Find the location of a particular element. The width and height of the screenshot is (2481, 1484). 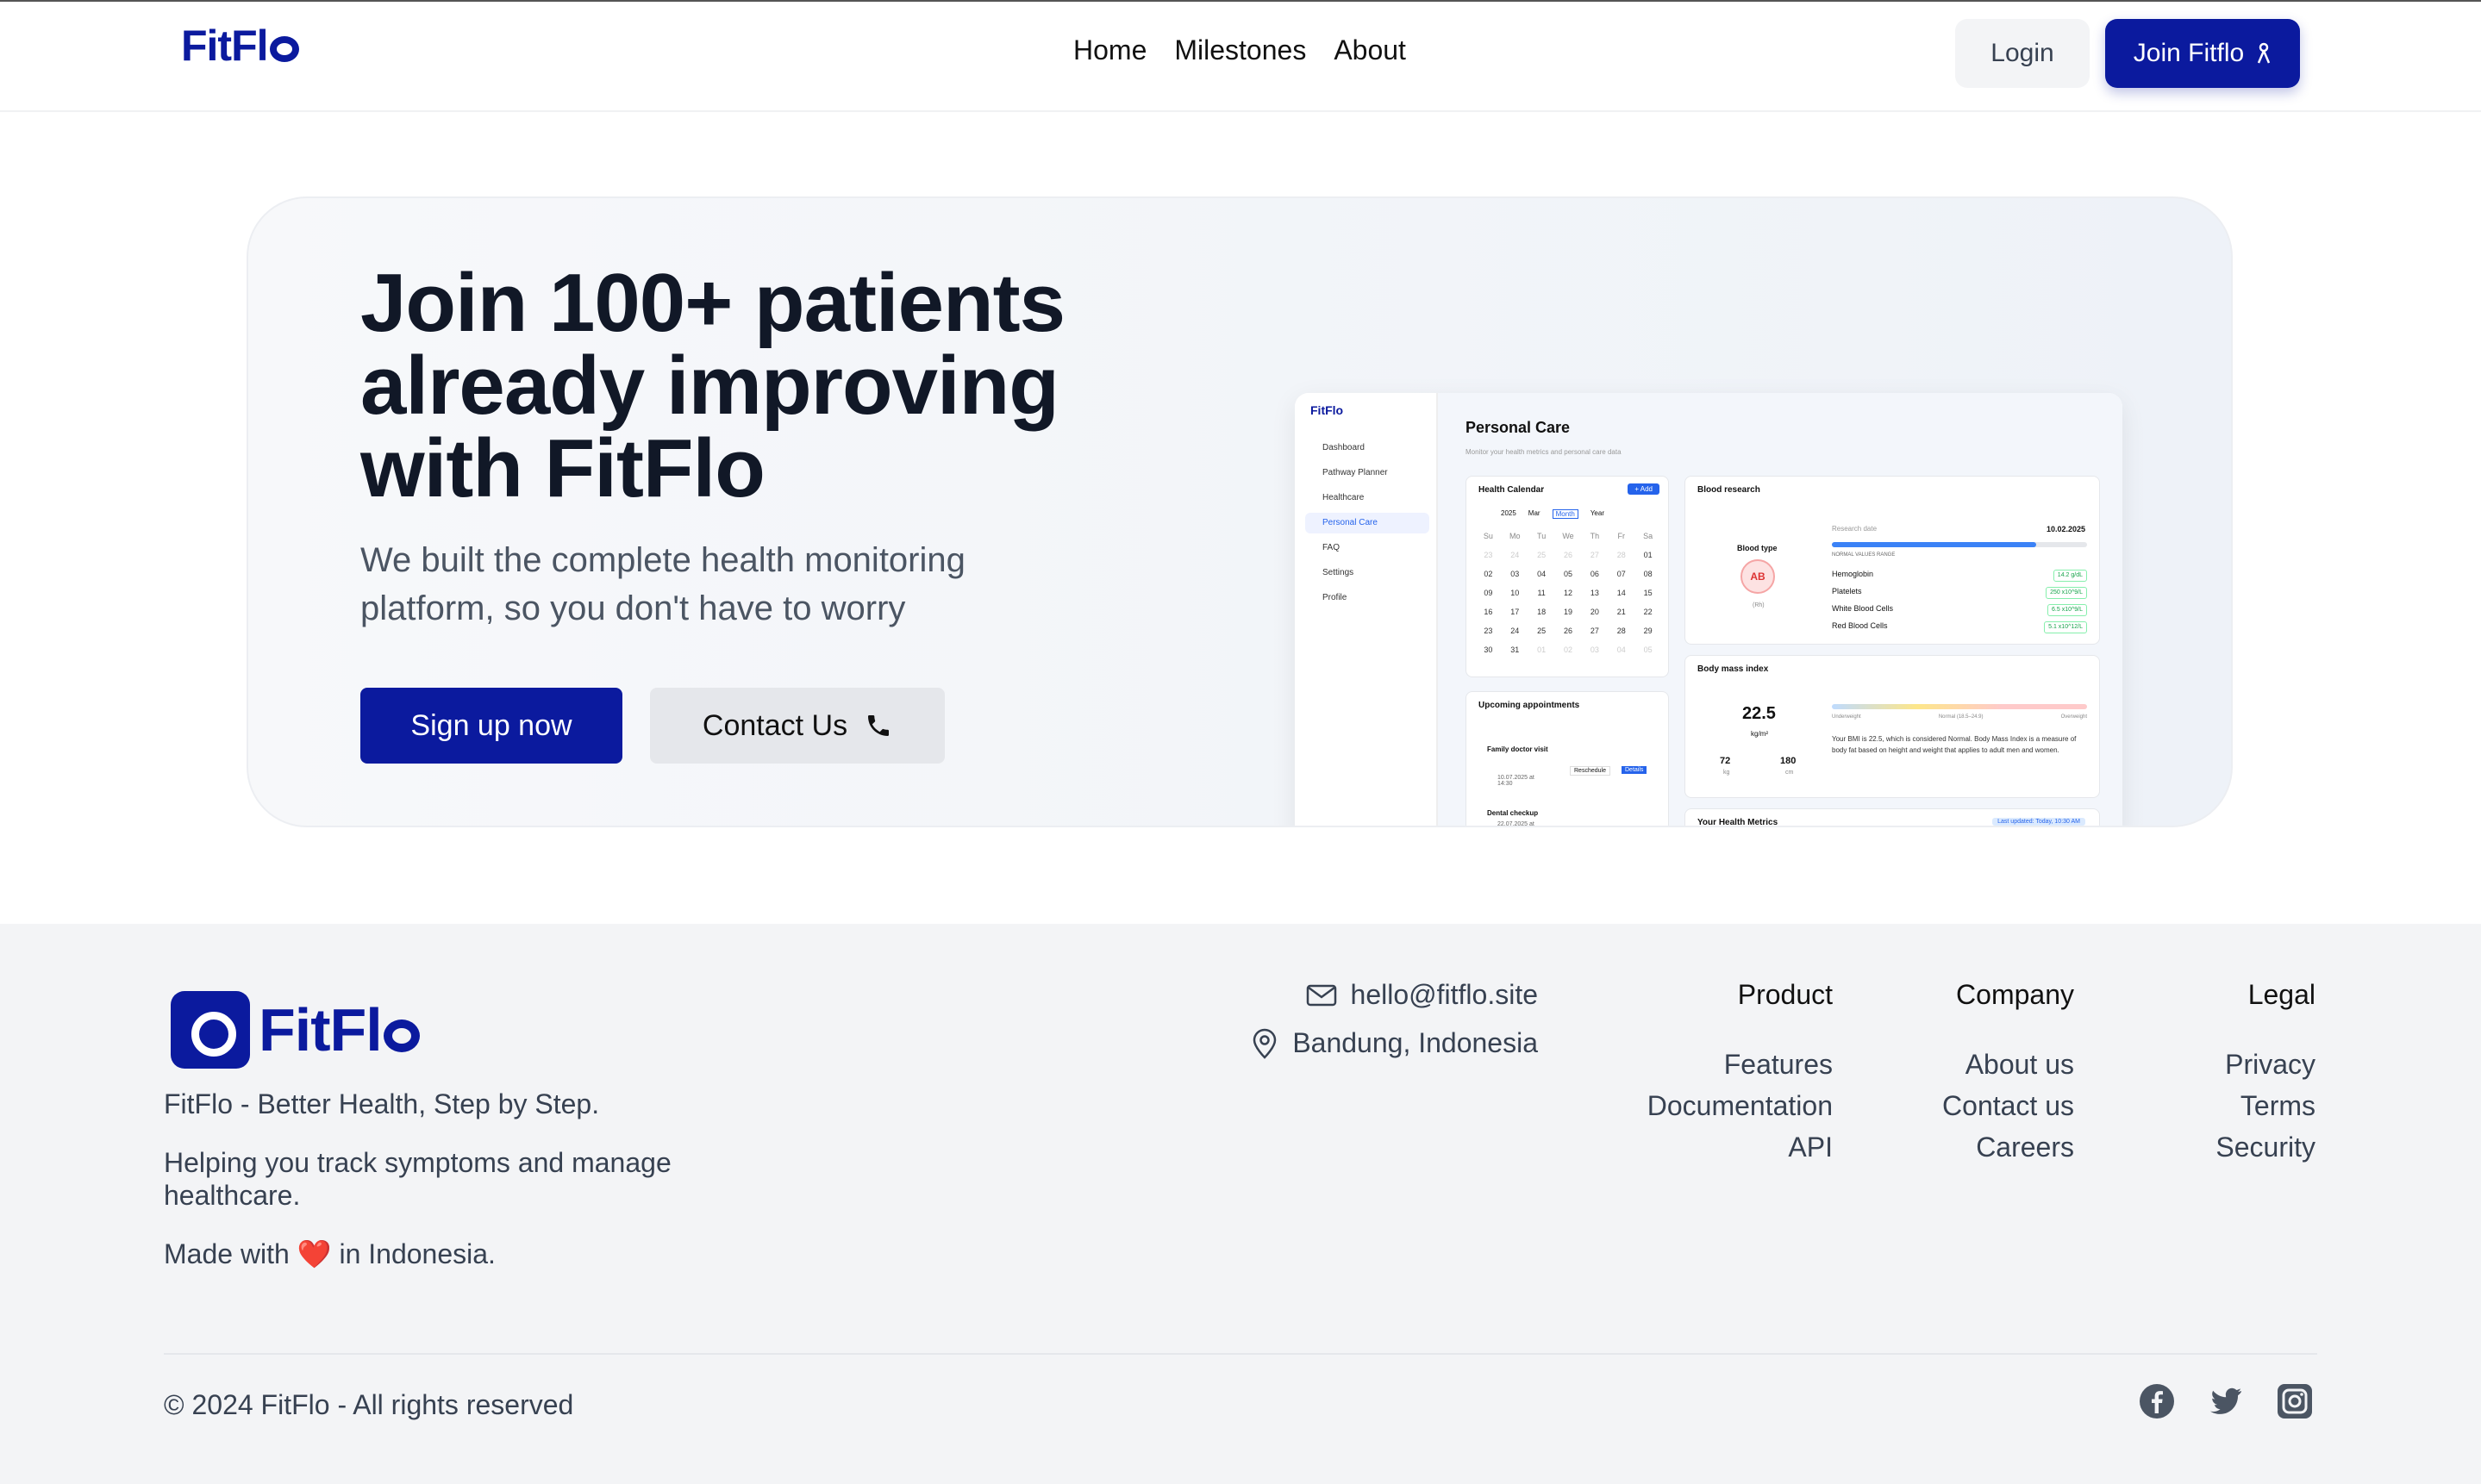

blood-row-name: Hemoglobin is located at coordinates (1853, 574).